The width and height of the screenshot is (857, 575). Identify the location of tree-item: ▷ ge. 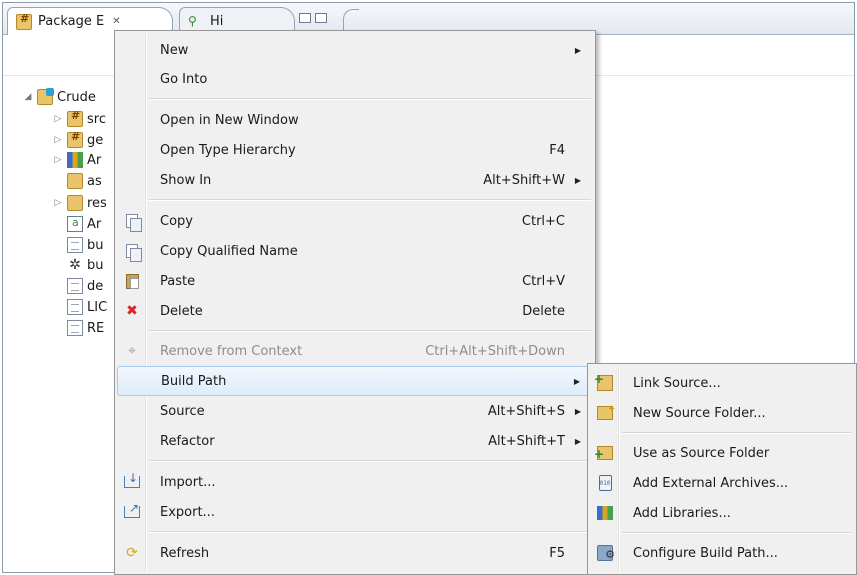
(78, 140).